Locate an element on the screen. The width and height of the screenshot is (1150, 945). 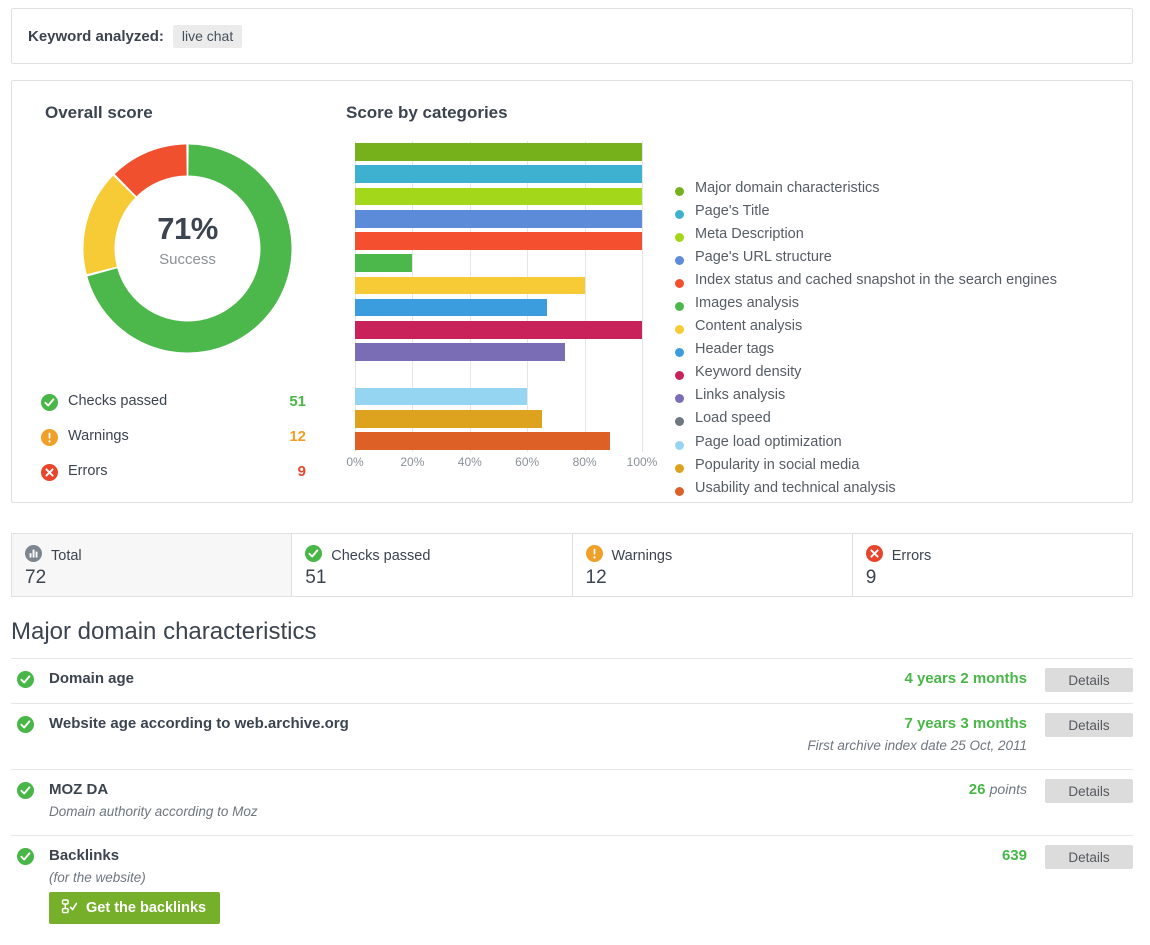
summary-card-label: Warnings is located at coordinates (642, 556).